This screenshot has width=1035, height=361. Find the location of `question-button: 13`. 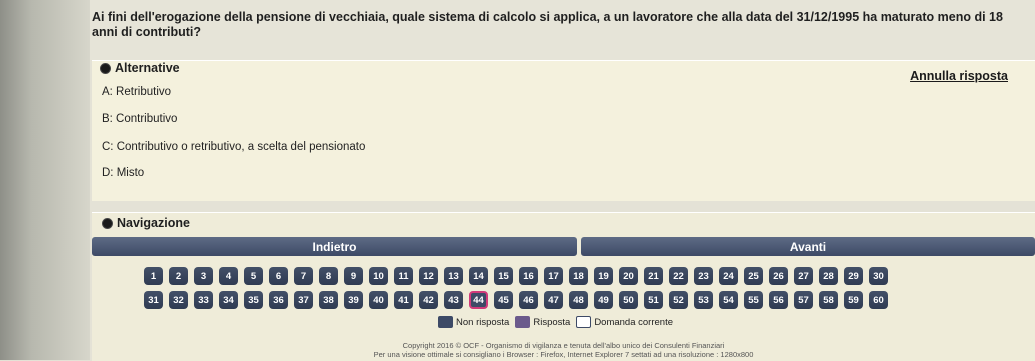

question-button: 13 is located at coordinates (453, 276).